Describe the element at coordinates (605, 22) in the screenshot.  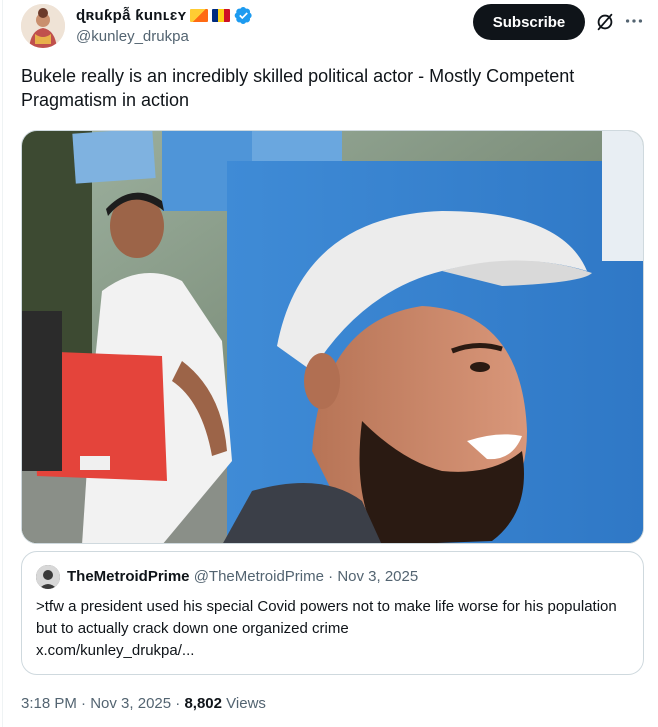
I see `grok-icon` at that location.